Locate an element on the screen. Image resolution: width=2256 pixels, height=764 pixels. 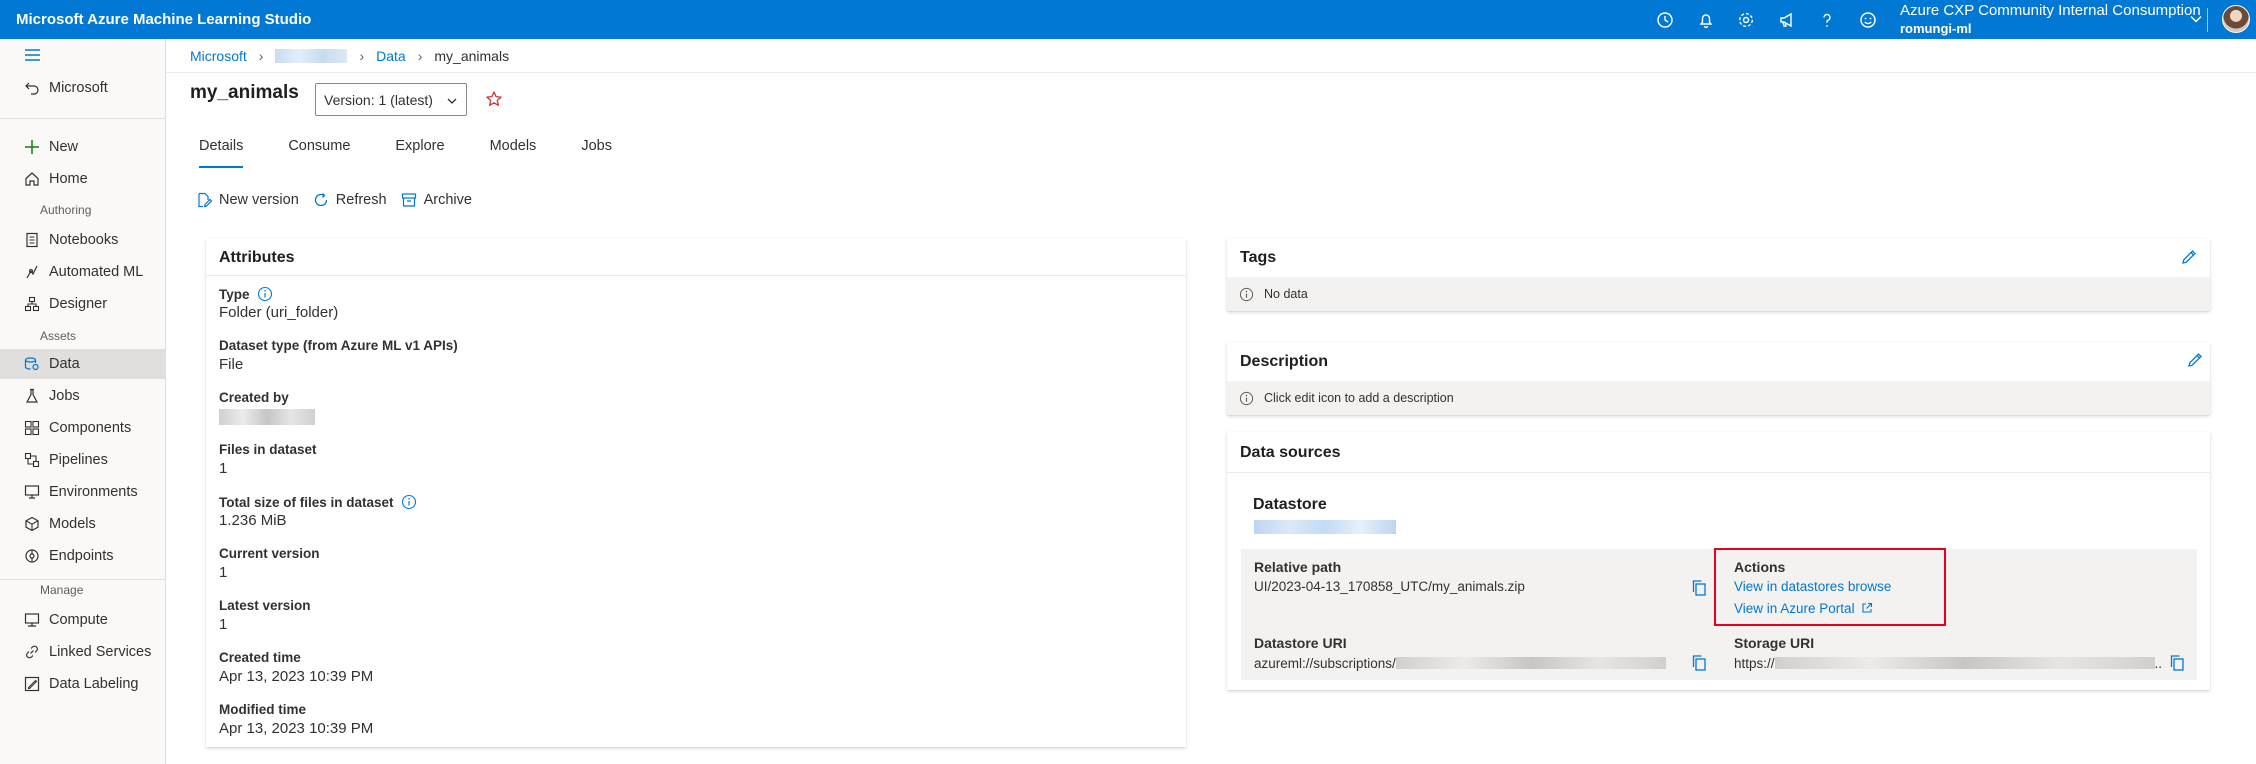
sidebar-item-environments: Environments is located at coordinates (82, 492).